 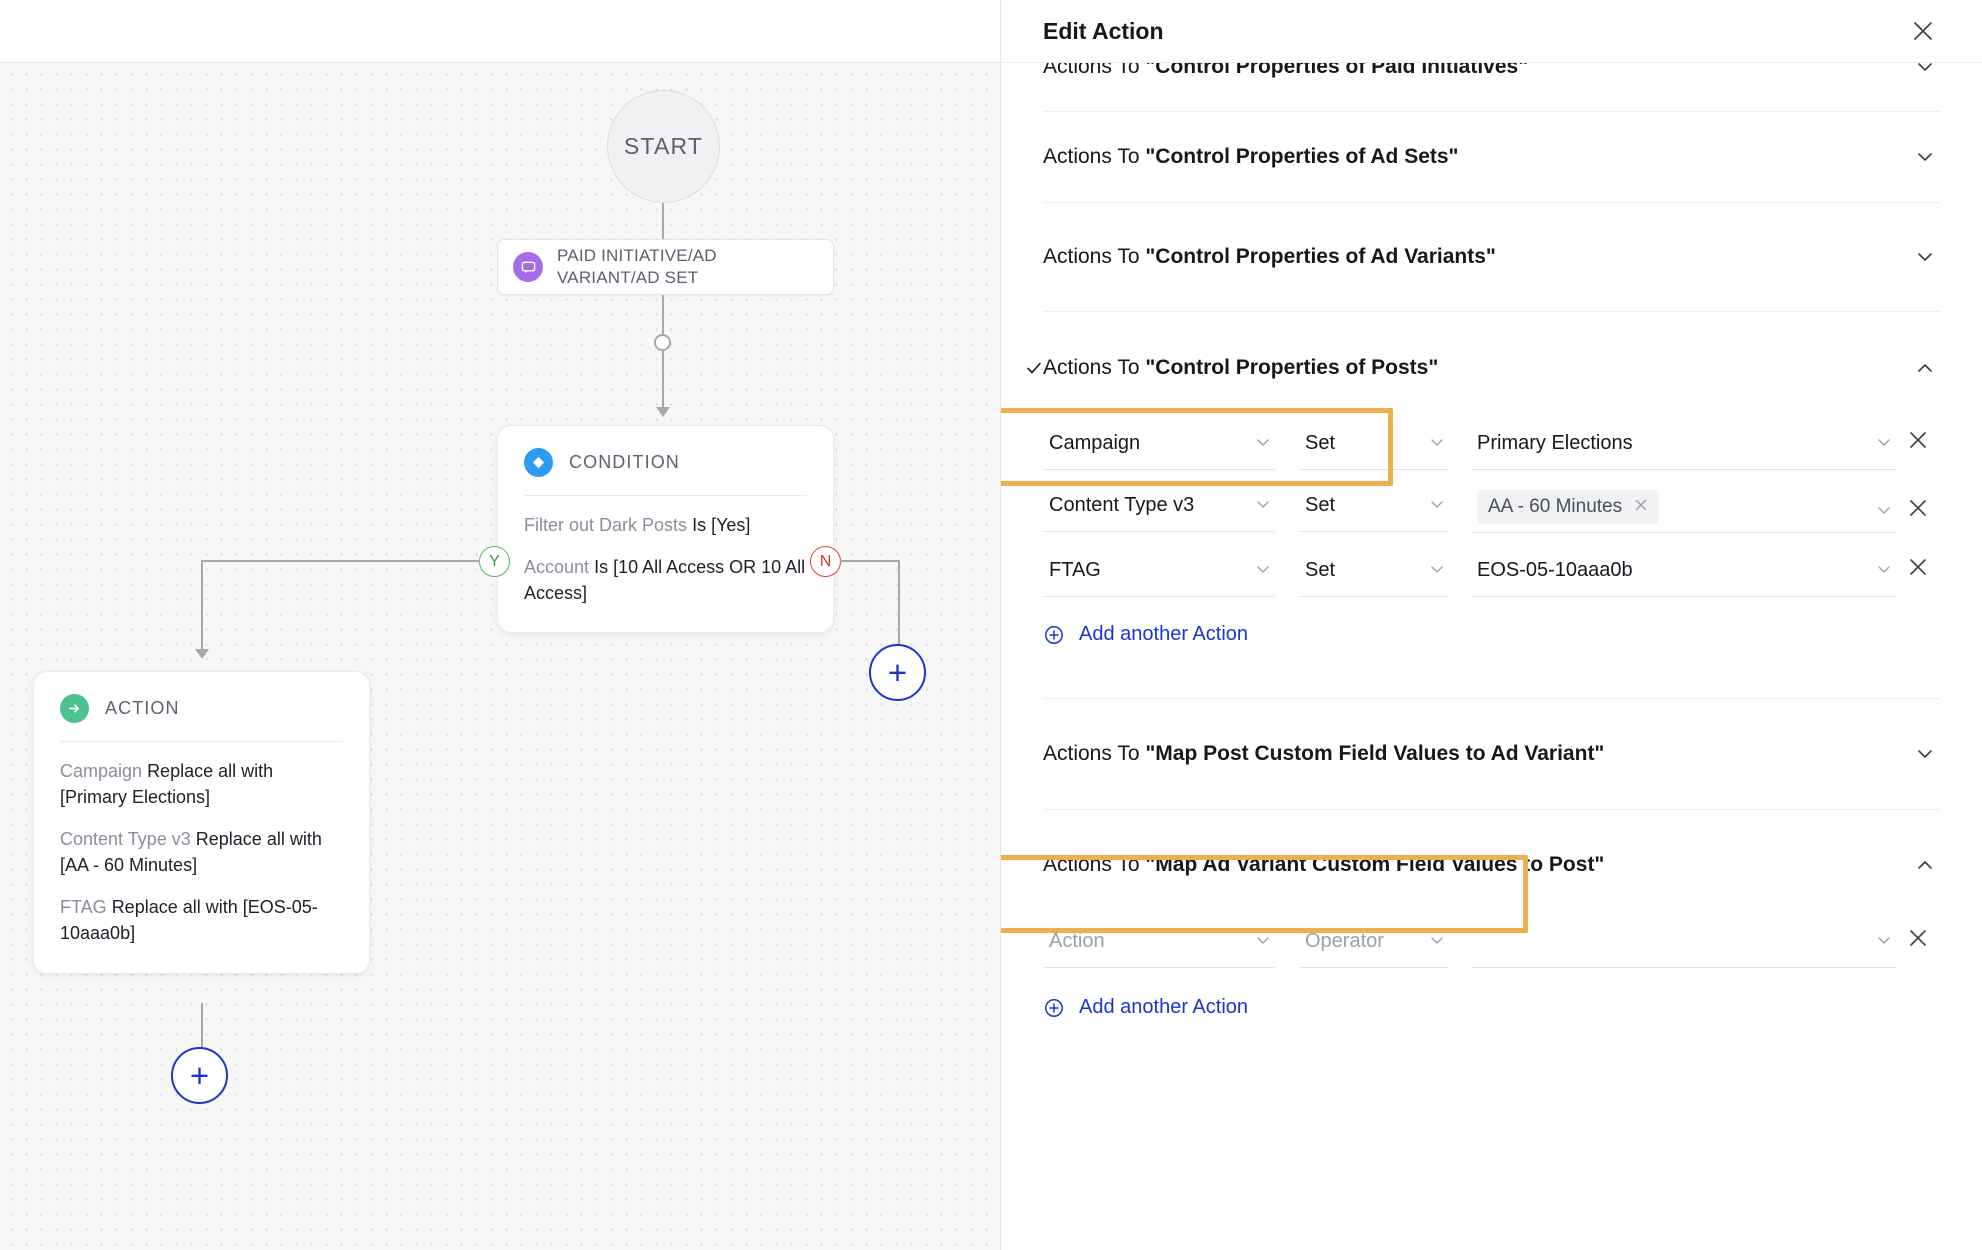 What do you see at coordinates (1122, 505) in the screenshot?
I see `field-select-value: Content Type v3` at bounding box center [1122, 505].